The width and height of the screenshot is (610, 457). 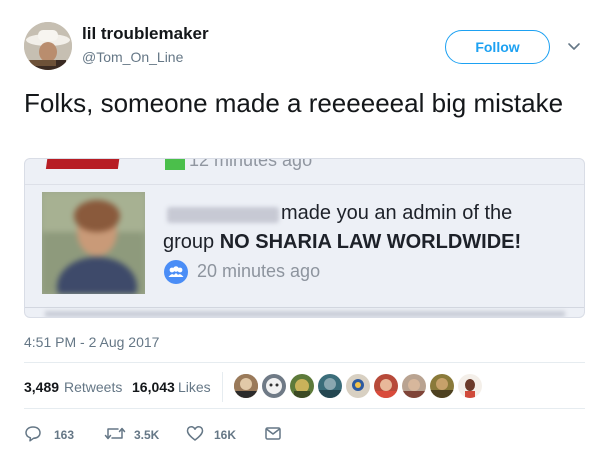 I want to click on retweet-count: 3,489, so click(x=41, y=387).